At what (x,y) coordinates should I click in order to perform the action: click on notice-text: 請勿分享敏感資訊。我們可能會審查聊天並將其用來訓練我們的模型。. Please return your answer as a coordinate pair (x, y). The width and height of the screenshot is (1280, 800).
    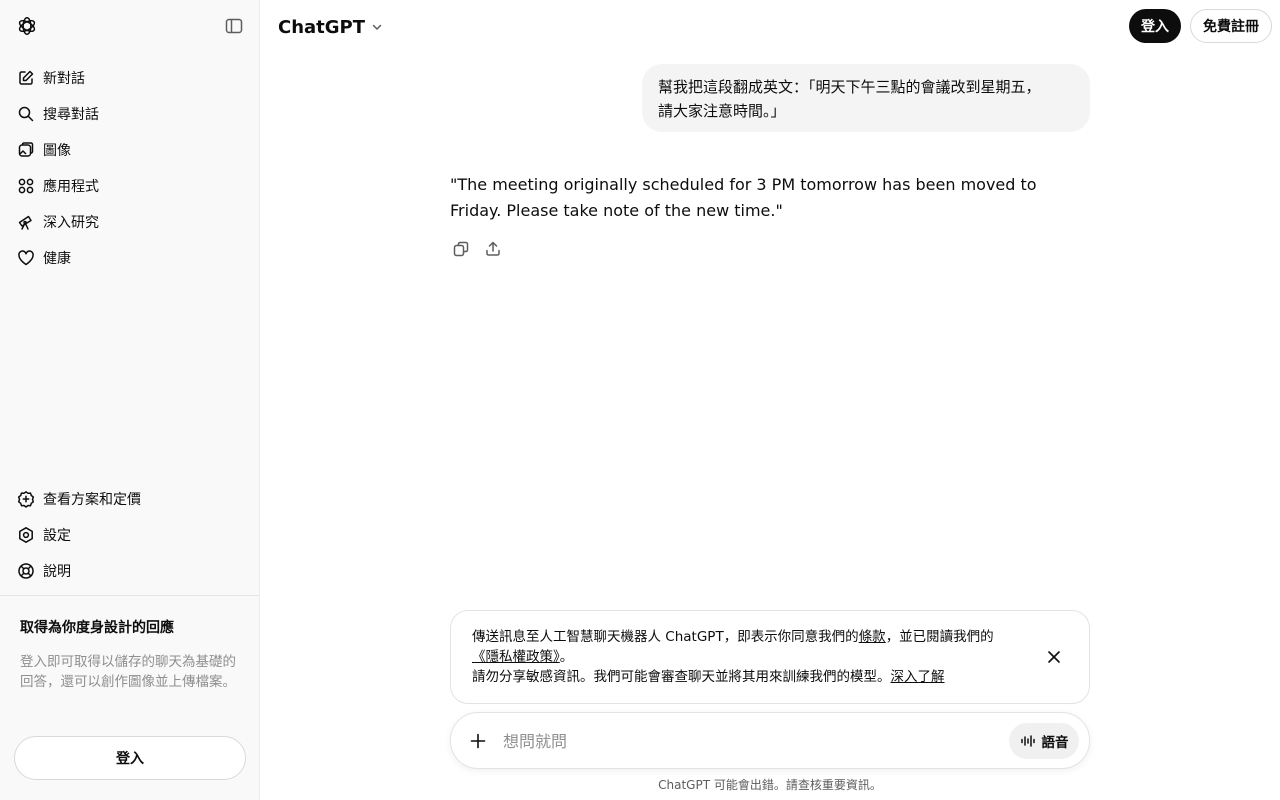
    Looking at the image, I should click on (681, 677).